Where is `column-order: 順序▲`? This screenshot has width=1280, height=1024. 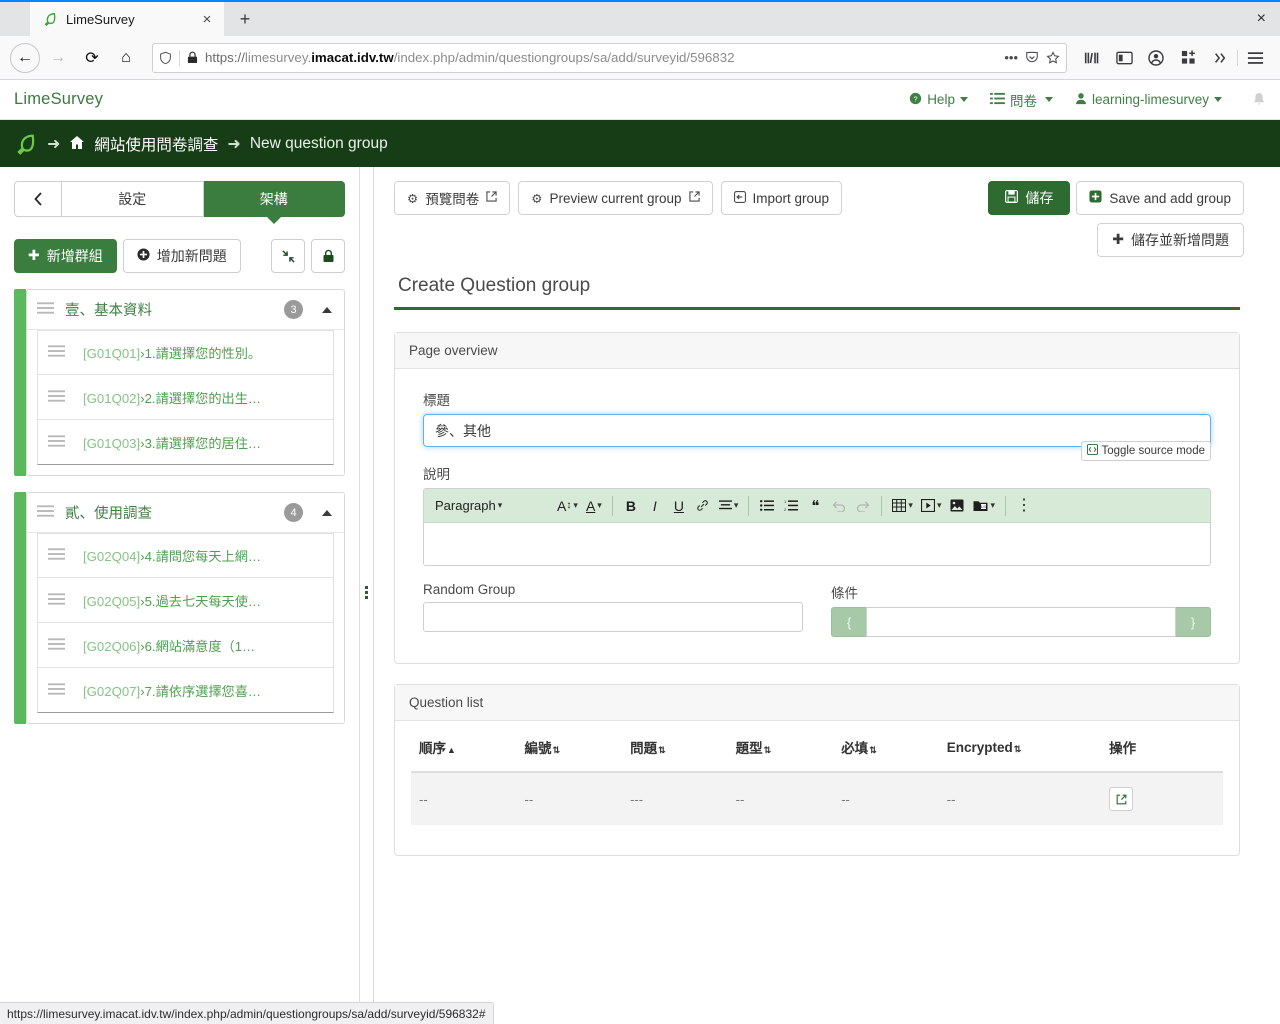 column-order: 順序▲ is located at coordinates (464, 747).